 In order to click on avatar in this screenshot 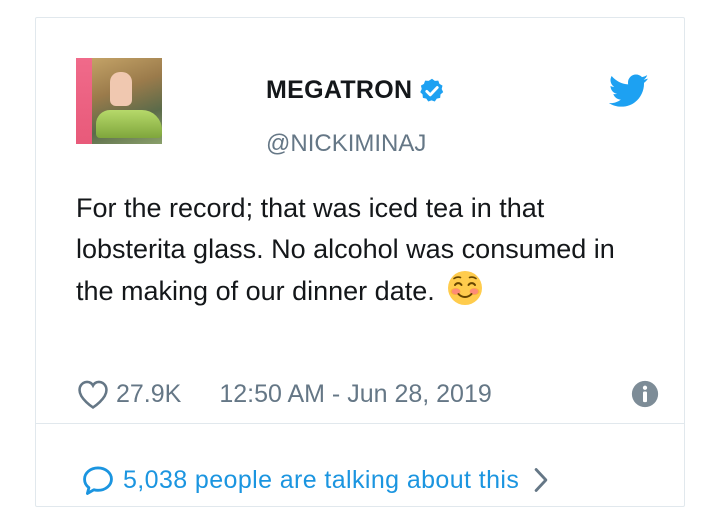, I will do `click(119, 101)`.